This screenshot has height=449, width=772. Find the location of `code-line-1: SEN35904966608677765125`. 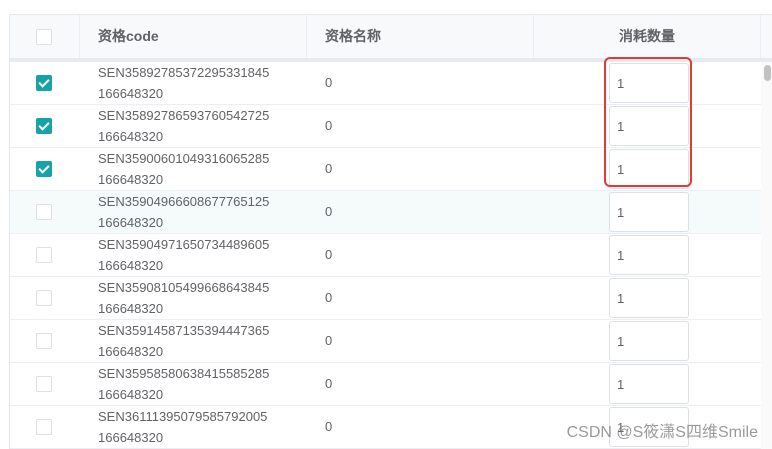

code-line-1: SEN35904966608677765125 is located at coordinates (184, 201).